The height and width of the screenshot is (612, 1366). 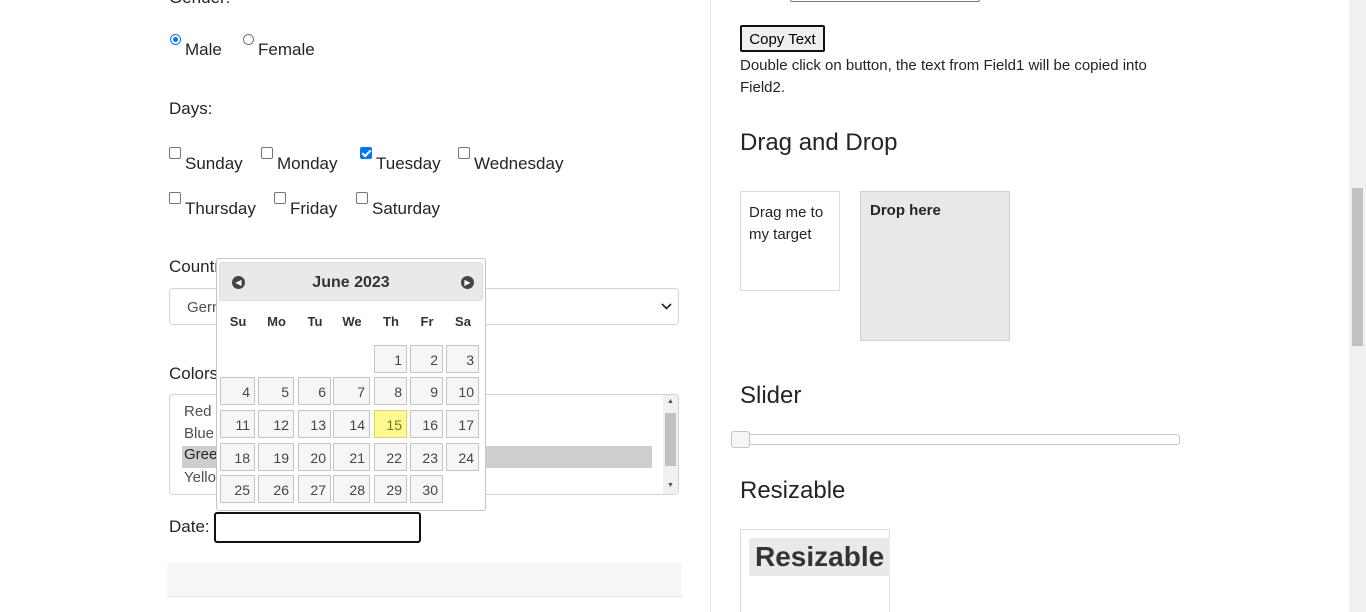 What do you see at coordinates (237, 489) in the screenshot?
I see `calendar-day: 25` at bounding box center [237, 489].